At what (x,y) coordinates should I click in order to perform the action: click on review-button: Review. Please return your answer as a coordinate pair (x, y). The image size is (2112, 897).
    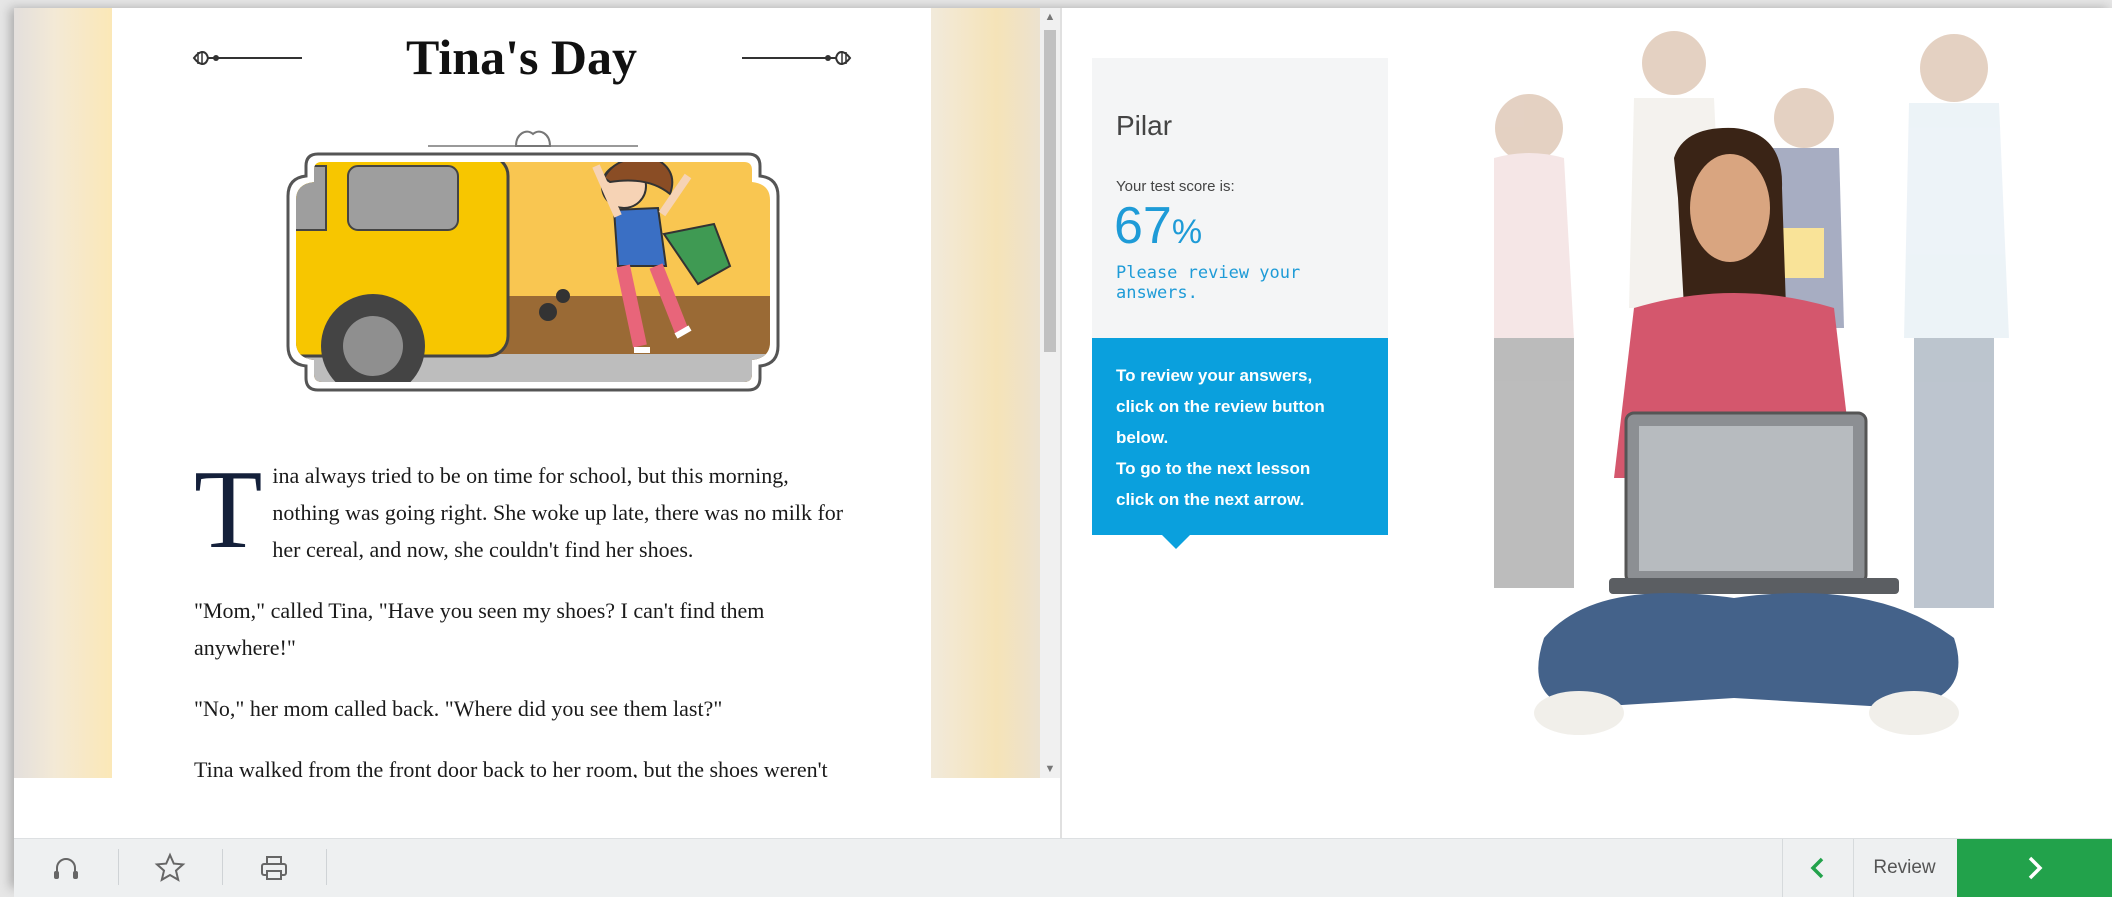
    Looking at the image, I should click on (1904, 868).